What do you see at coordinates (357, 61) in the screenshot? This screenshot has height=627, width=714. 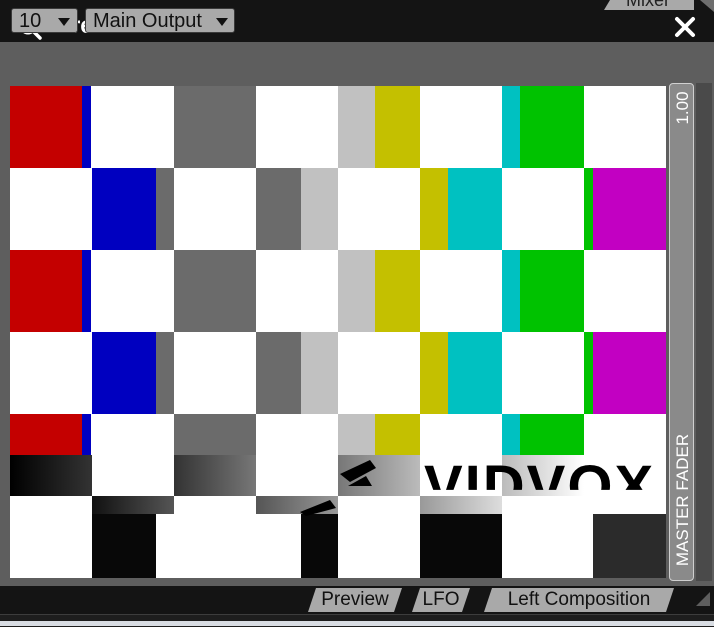 I see `controls-bar` at bounding box center [357, 61].